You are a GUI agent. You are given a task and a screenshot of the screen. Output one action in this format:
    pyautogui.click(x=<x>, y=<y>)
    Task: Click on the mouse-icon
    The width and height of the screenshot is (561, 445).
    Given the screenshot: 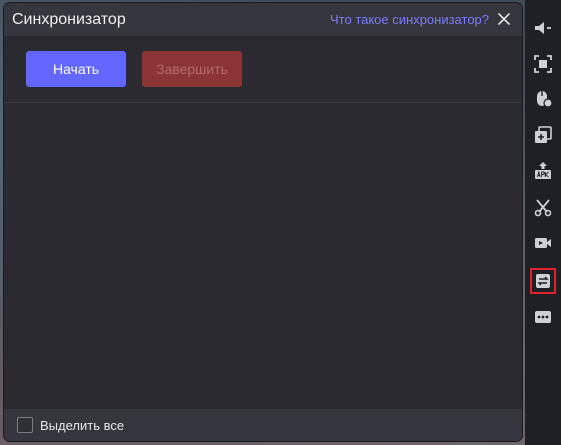 What is the action you would take?
    pyautogui.click(x=543, y=99)
    